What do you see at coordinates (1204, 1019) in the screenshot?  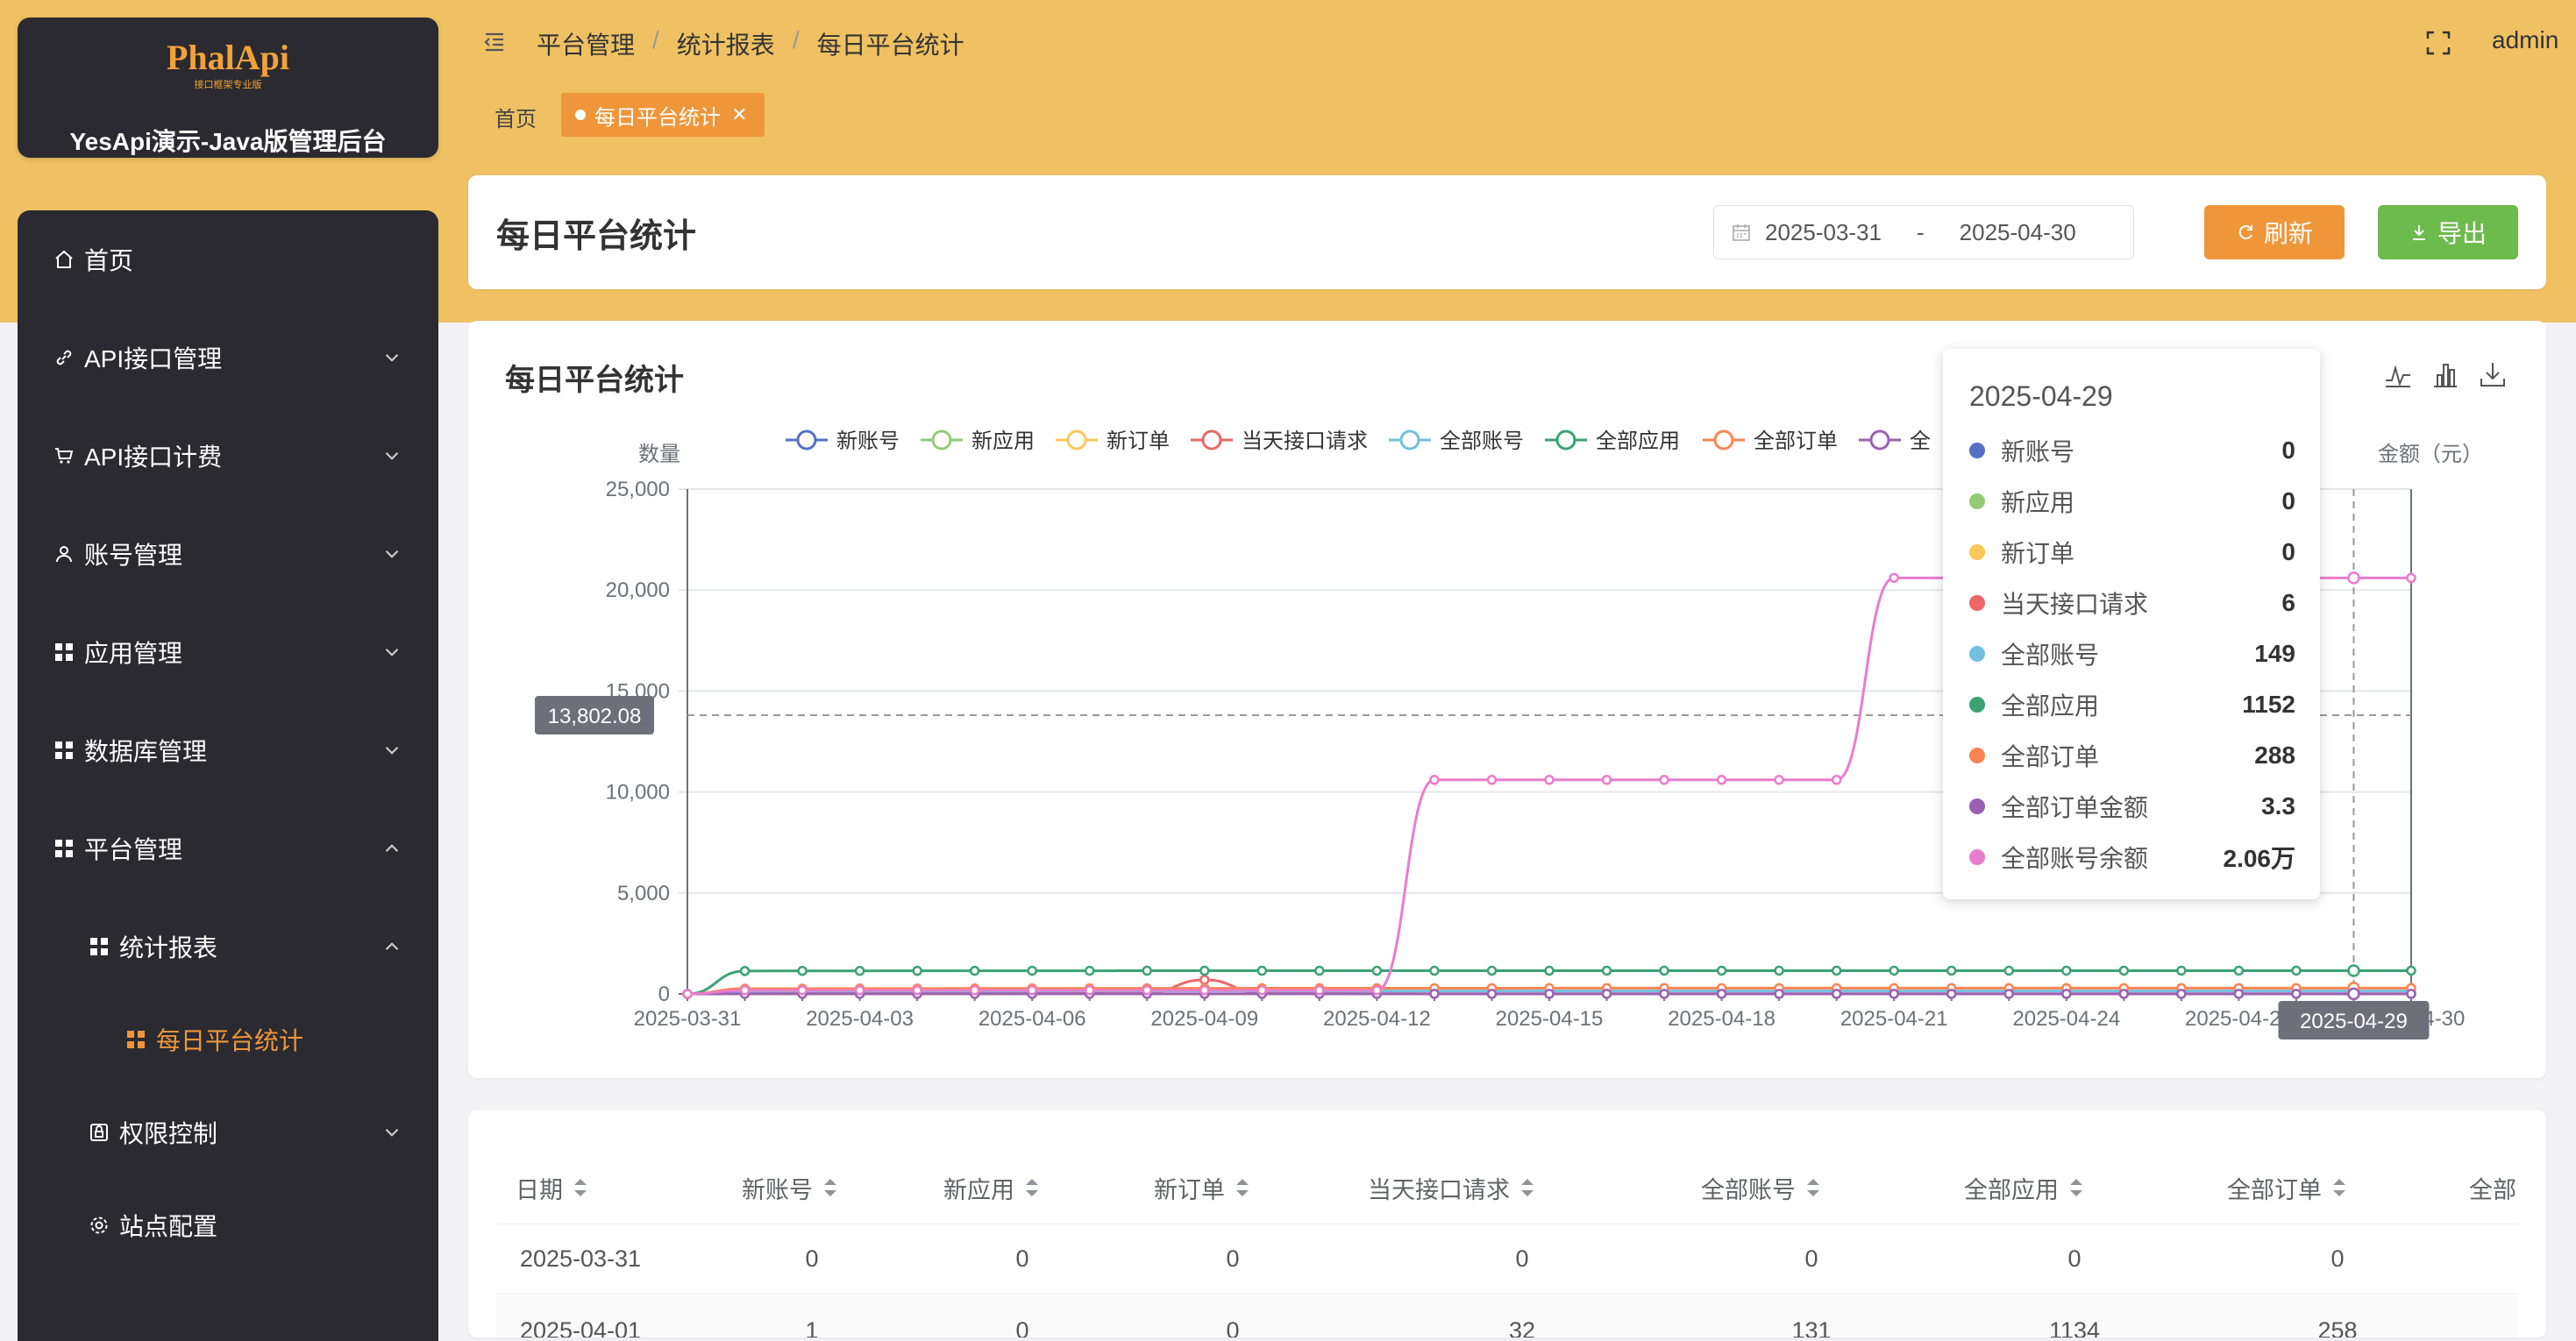 I see `x-tick-label: 2025-04-09` at bounding box center [1204, 1019].